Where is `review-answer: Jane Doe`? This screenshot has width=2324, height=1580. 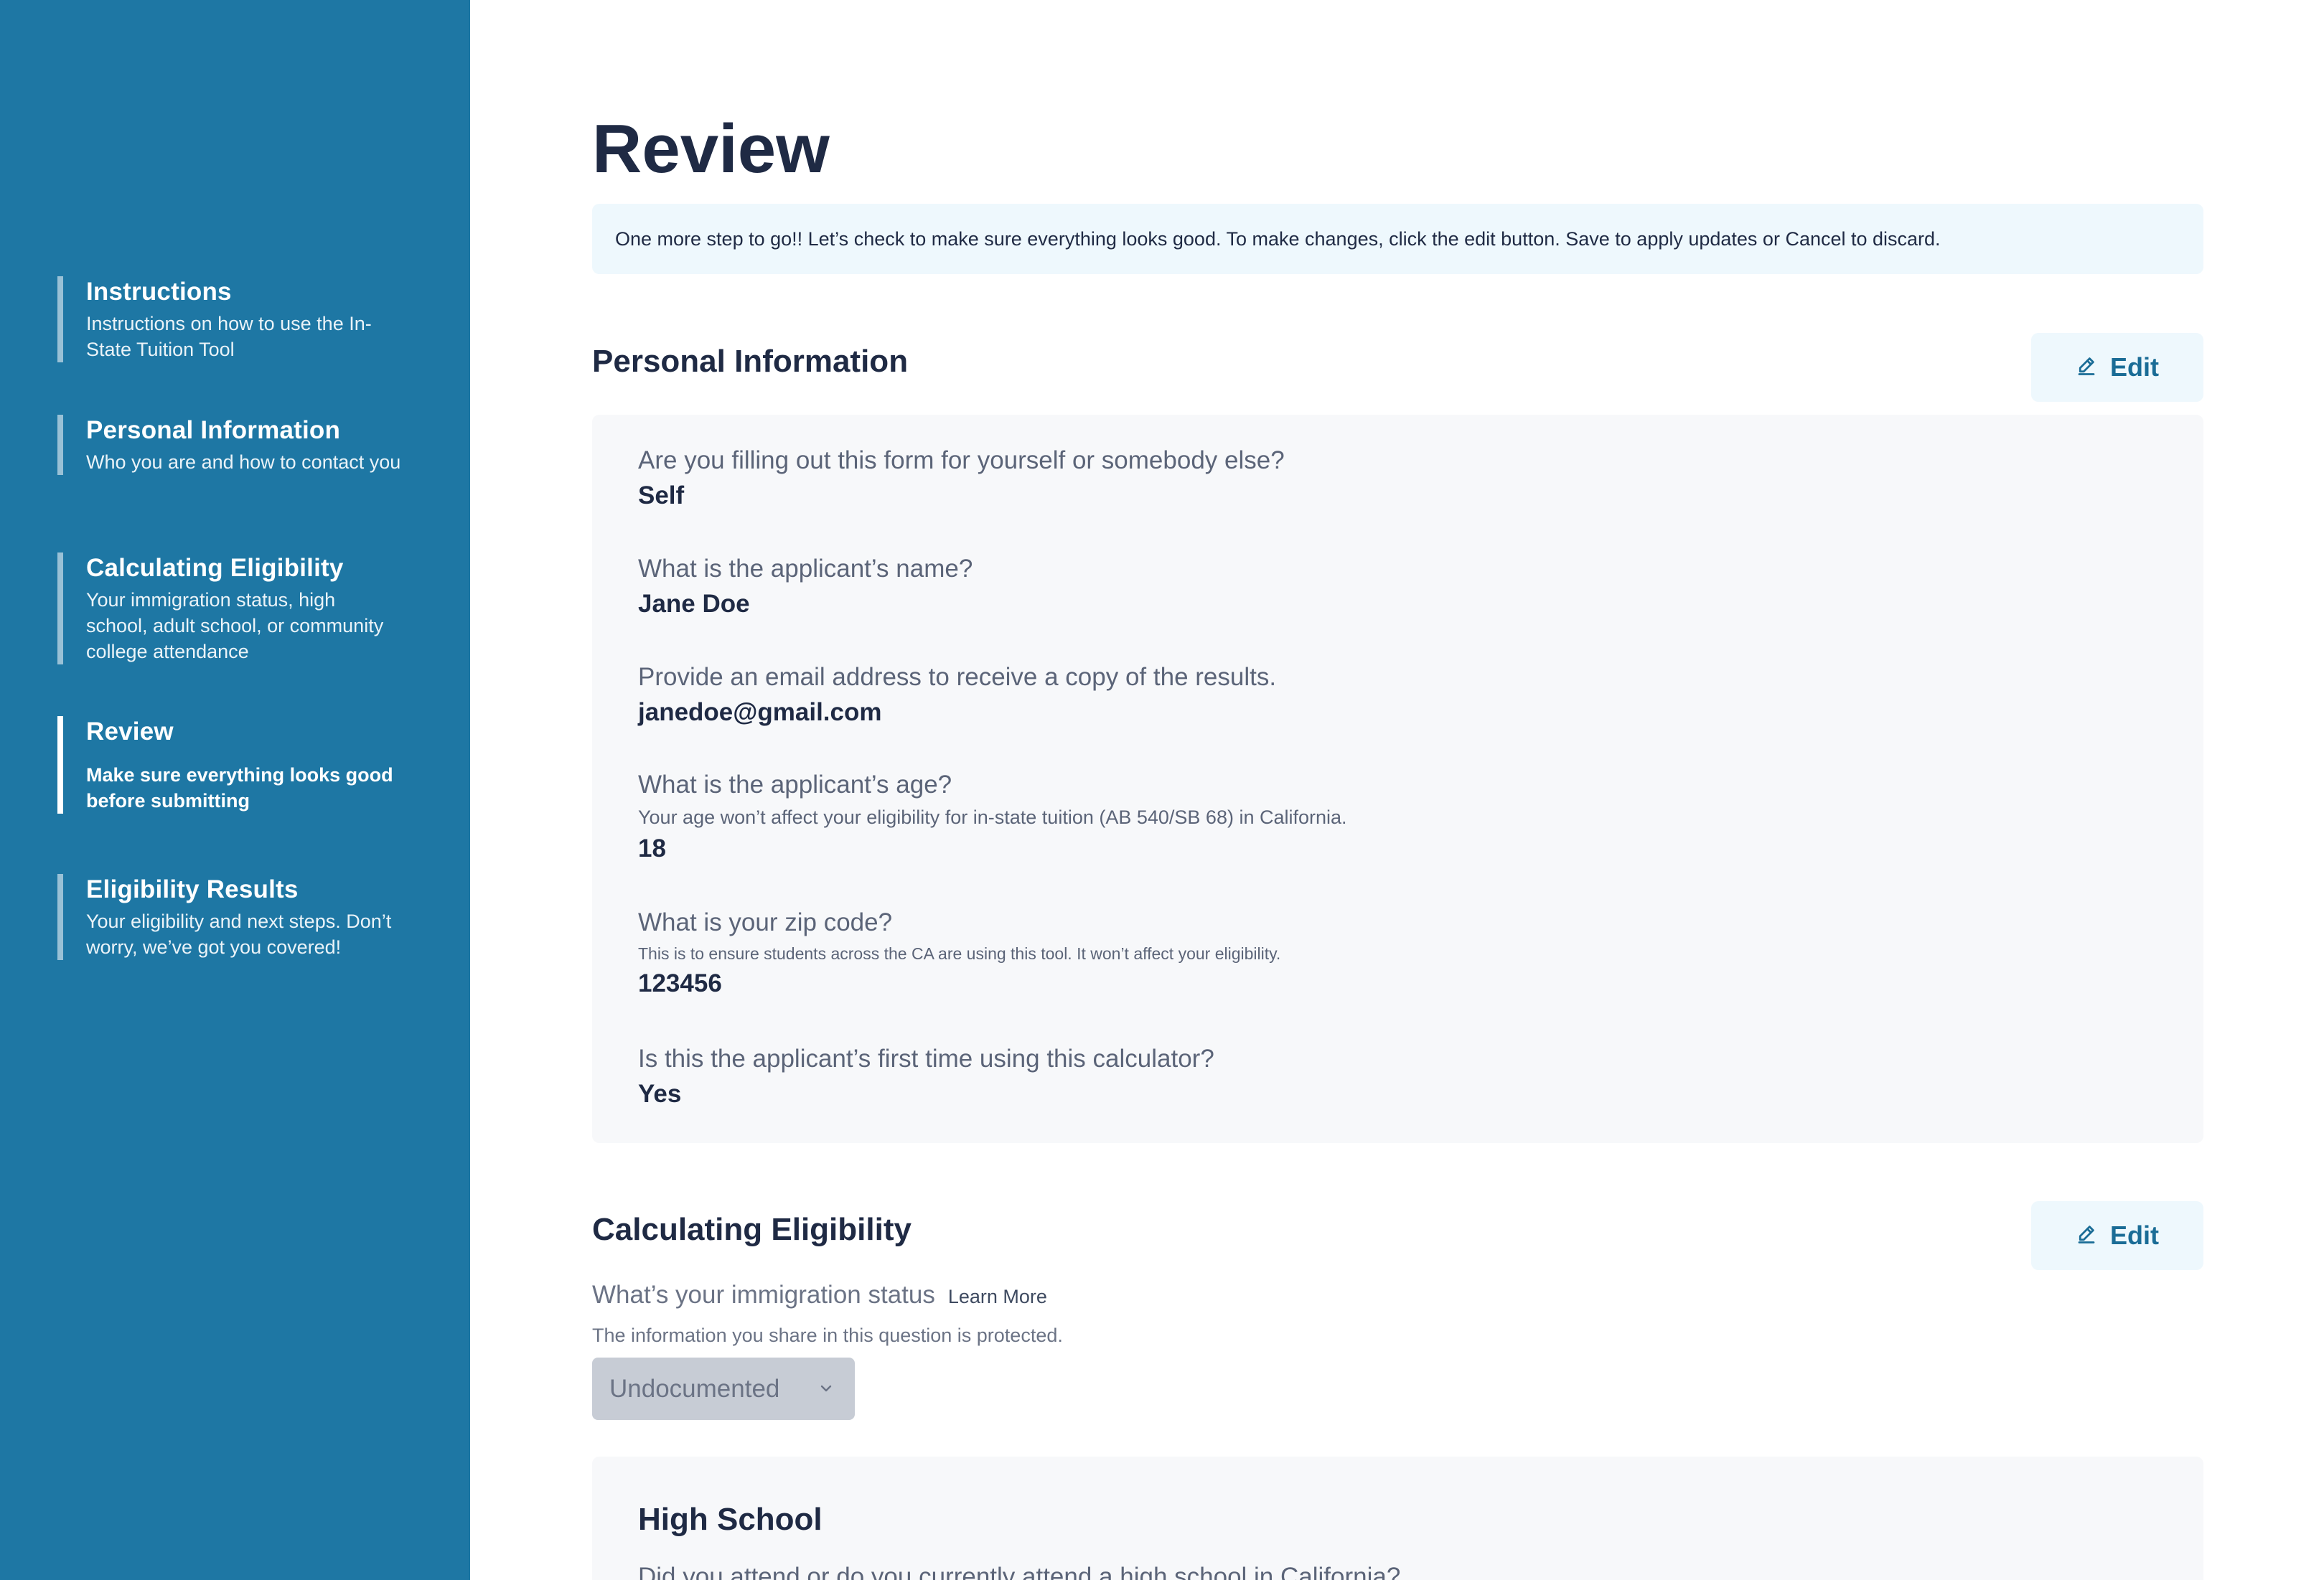
review-answer: Jane Doe is located at coordinates (694, 604).